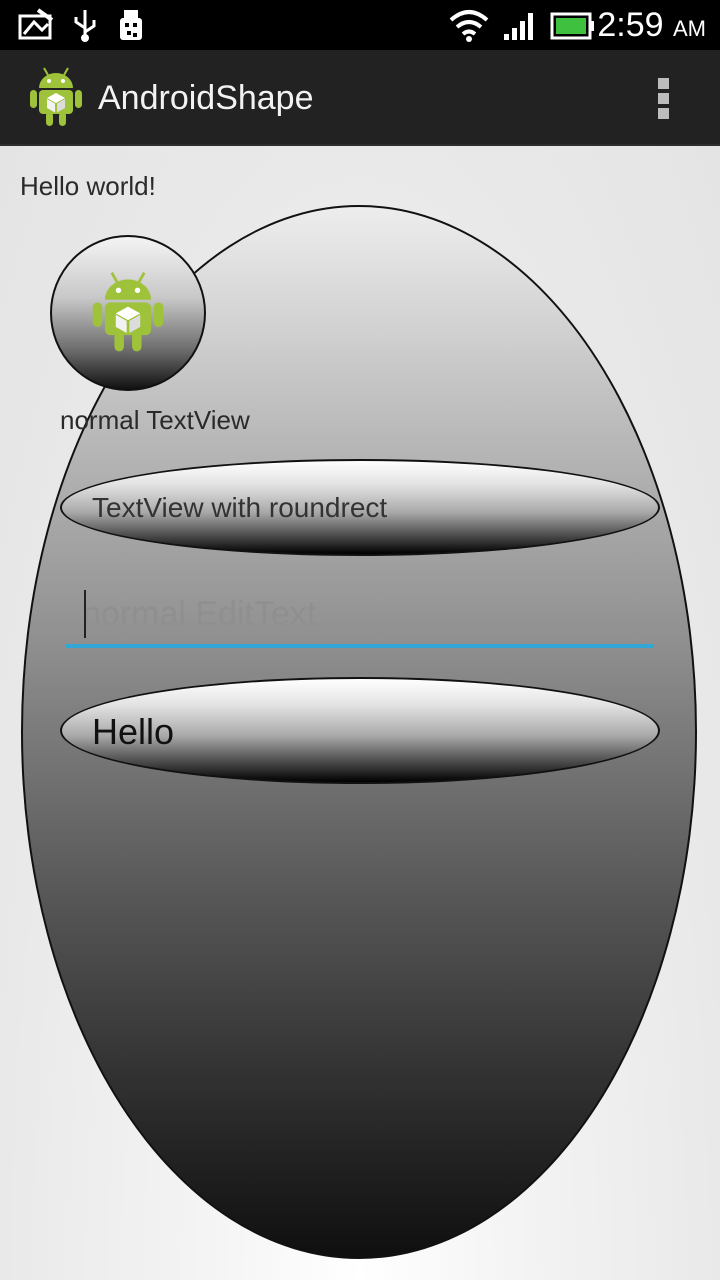 This screenshot has height=1280, width=720. Describe the element at coordinates (85, 614) in the screenshot. I see `text-cursor` at that location.